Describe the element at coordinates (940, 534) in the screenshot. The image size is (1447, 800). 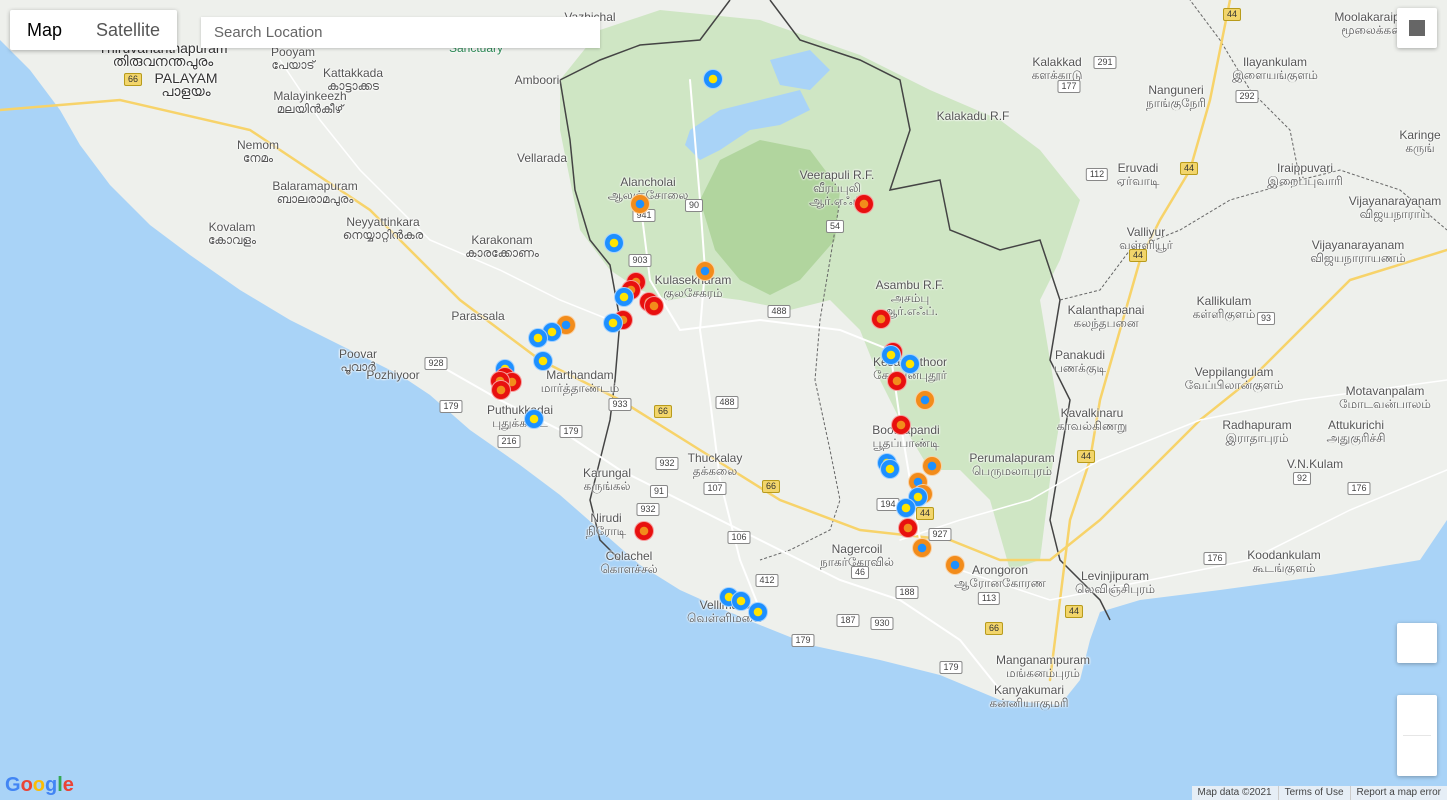
I see `route-shield: 927` at that location.